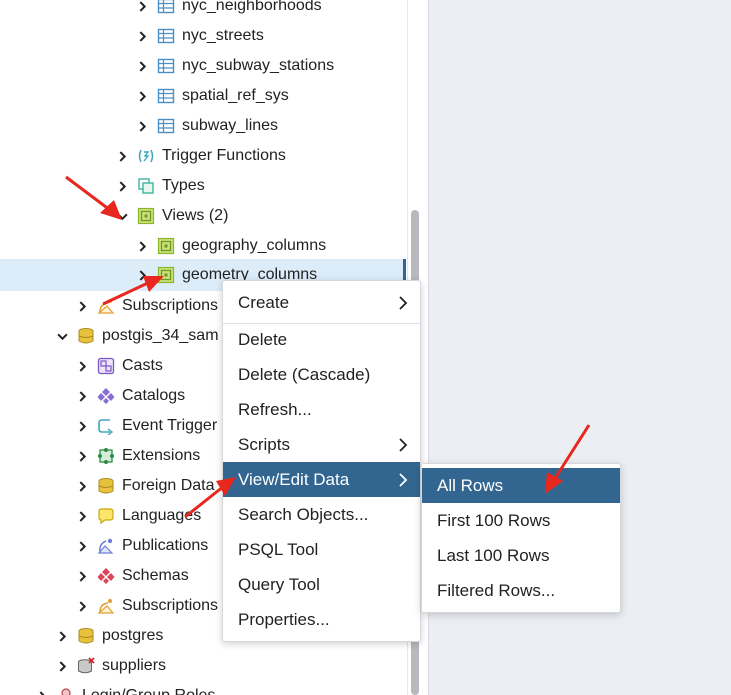 Image resolution: width=731 pixels, height=695 pixels. Describe the element at coordinates (321, 549) in the screenshot. I see `menu-item-psql-tool: PSQL Tool` at that location.